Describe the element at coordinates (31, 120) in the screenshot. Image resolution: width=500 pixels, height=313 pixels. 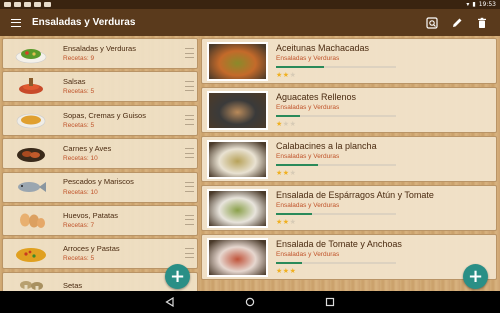
I see `soup-icon` at that location.